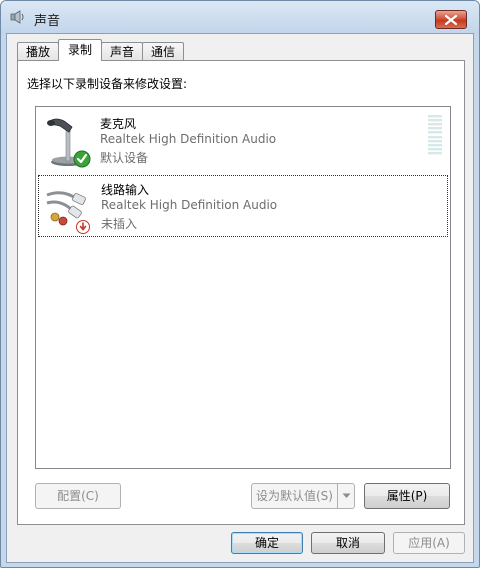  Describe the element at coordinates (294, 496) in the screenshot. I see `set-default-button: 设为默认值(S)` at that location.